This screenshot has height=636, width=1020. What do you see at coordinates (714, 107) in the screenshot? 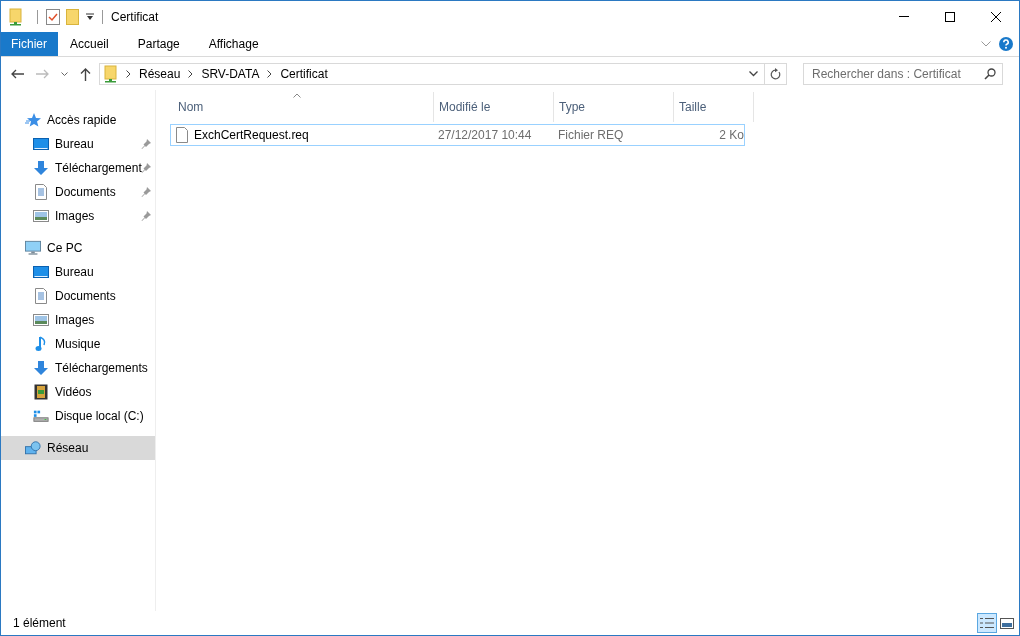
I see `column-header: Taille` at bounding box center [714, 107].